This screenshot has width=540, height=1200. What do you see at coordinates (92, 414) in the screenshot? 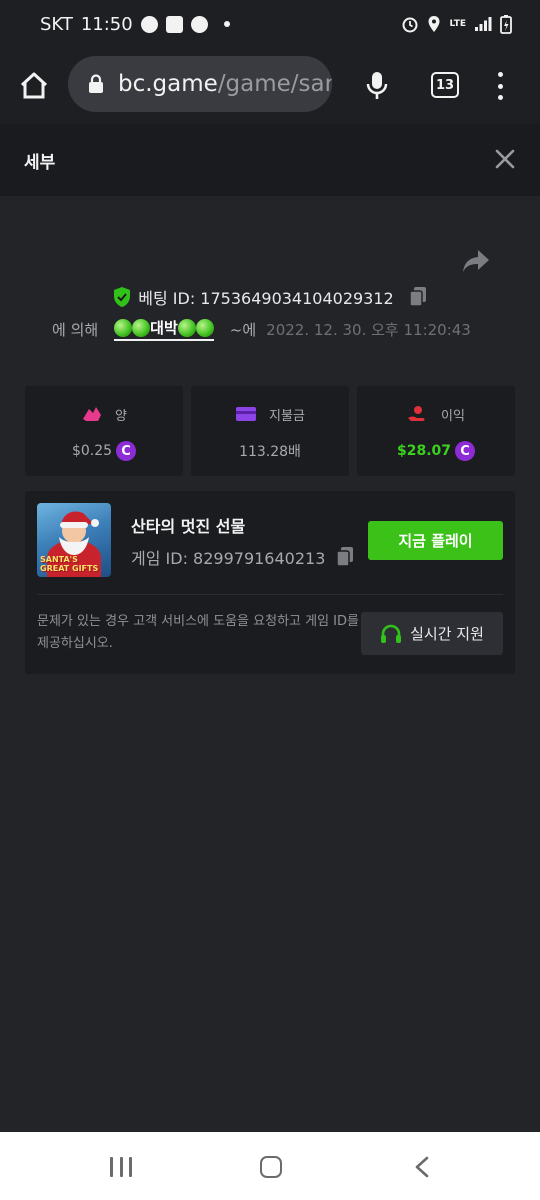
I see `bet-amount-icon` at bounding box center [92, 414].